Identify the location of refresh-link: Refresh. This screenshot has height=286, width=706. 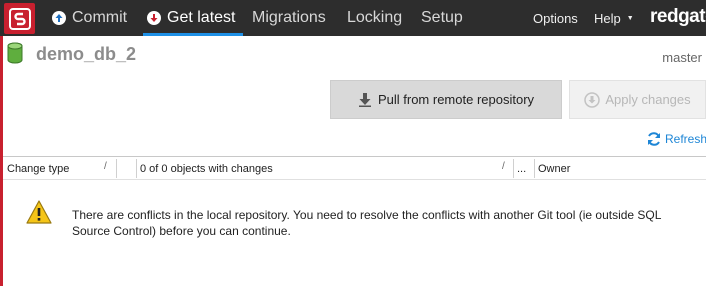
(676, 139).